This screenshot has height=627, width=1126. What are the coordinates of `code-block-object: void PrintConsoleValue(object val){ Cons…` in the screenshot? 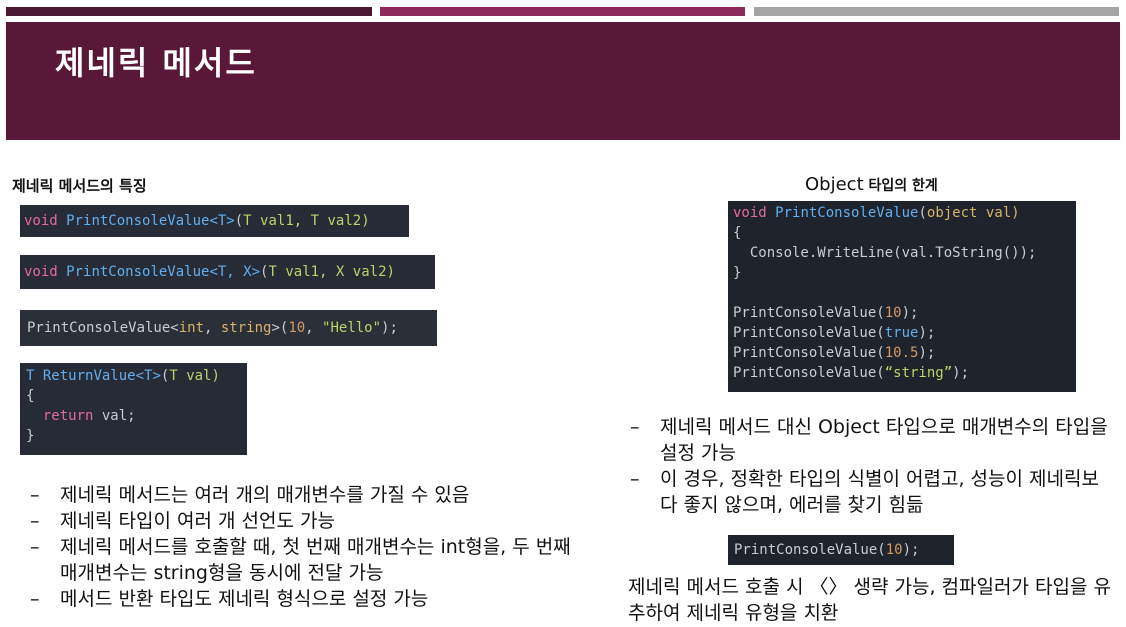 It's located at (902, 296).